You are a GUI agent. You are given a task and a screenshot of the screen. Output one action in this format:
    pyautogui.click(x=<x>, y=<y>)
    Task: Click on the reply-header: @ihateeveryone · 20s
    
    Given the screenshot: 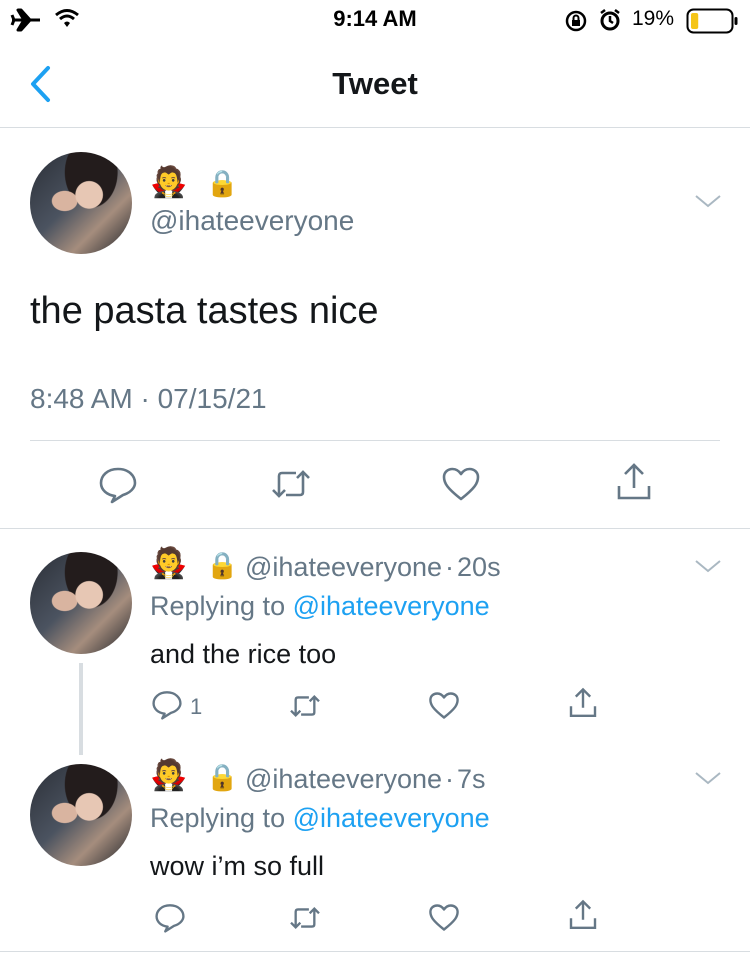 What is the action you would take?
    pyautogui.click(x=373, y=567)
    